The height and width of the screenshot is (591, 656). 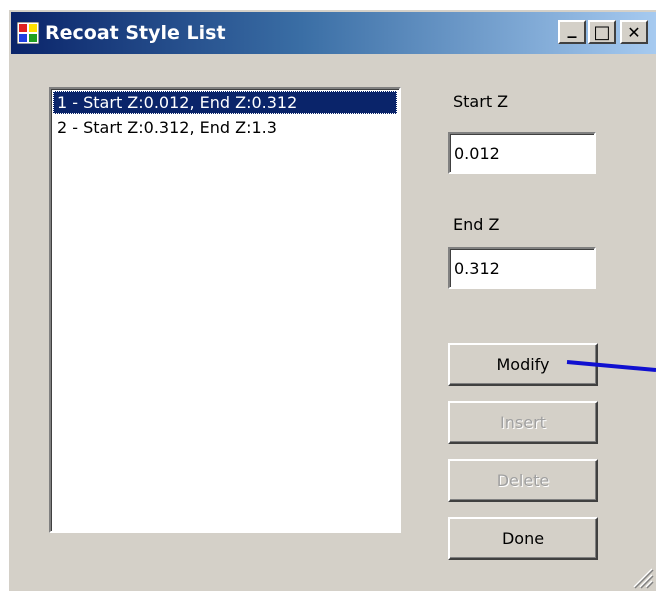 I want to click on minimize-icon: _, so click(x=572, y=28).